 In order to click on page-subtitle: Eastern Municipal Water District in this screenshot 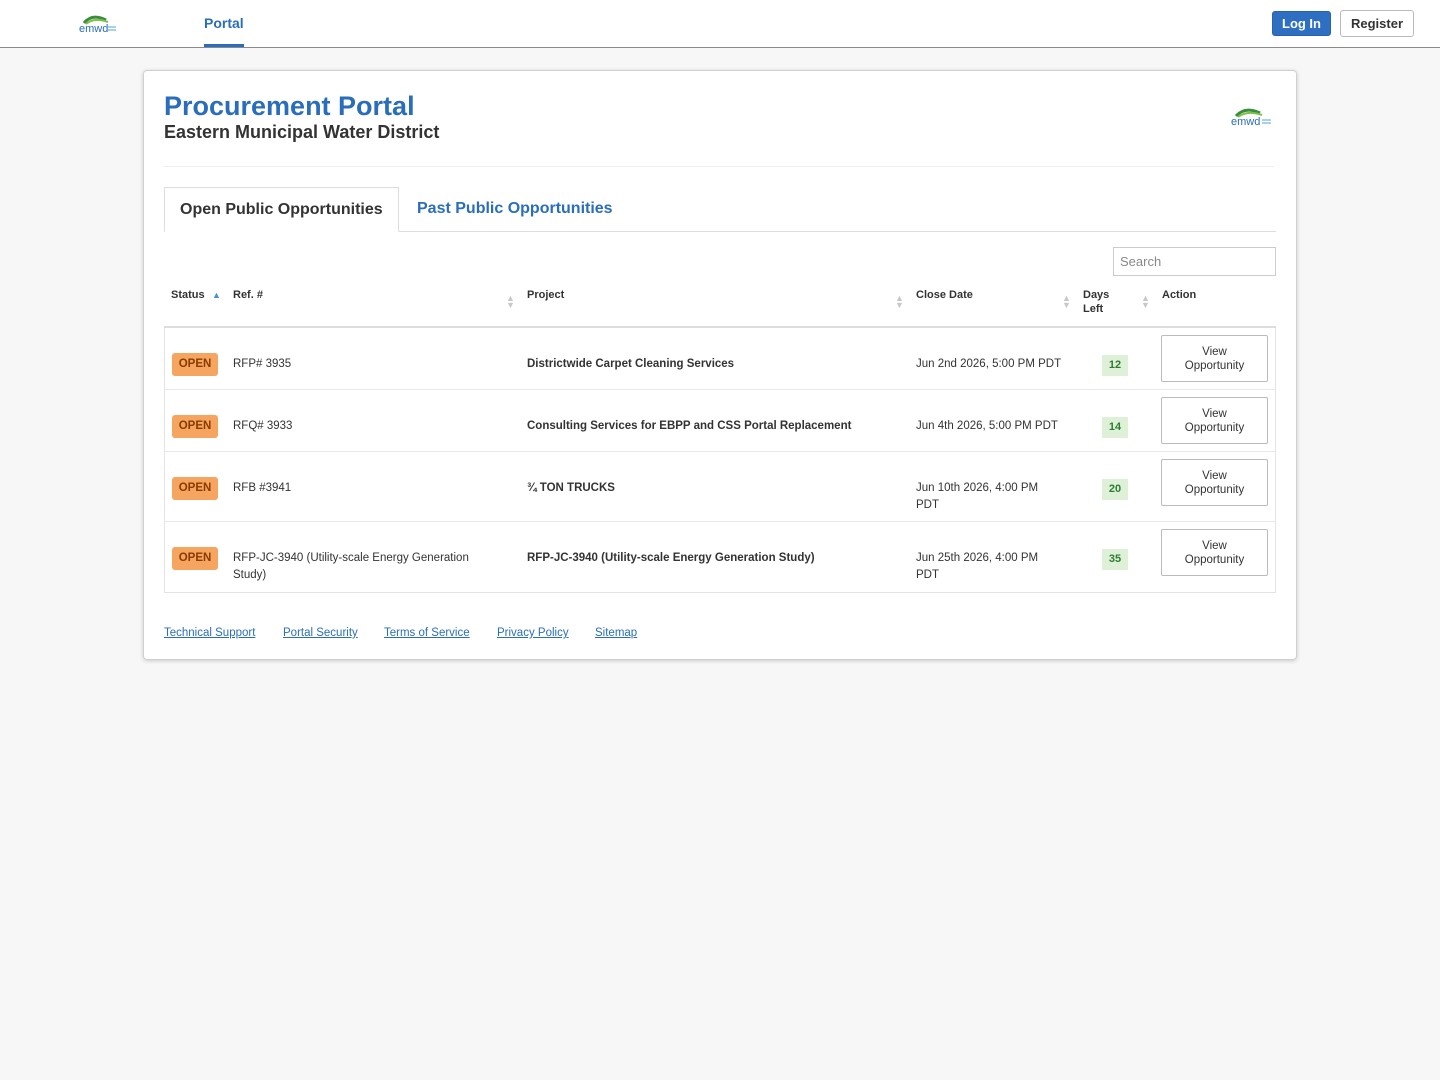, I will do `click(302, 132)`.